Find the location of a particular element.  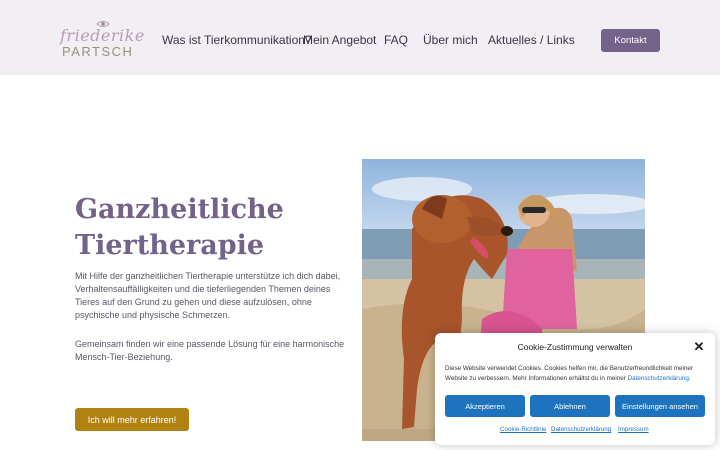

cookie-text-end: . is located at coordinates (689, 378).